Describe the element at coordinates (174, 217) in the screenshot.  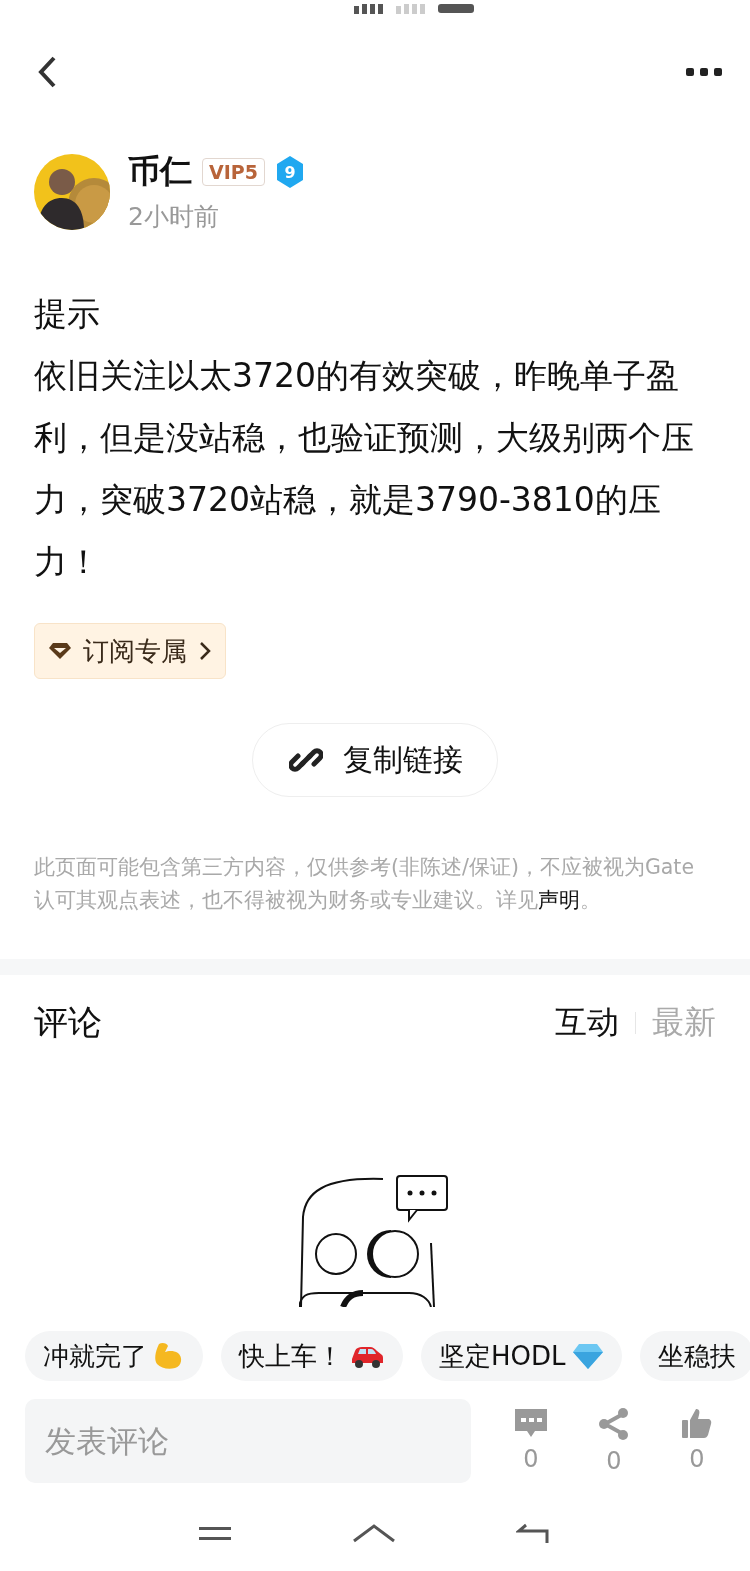
I see `post-time: 2小时前` at that location.